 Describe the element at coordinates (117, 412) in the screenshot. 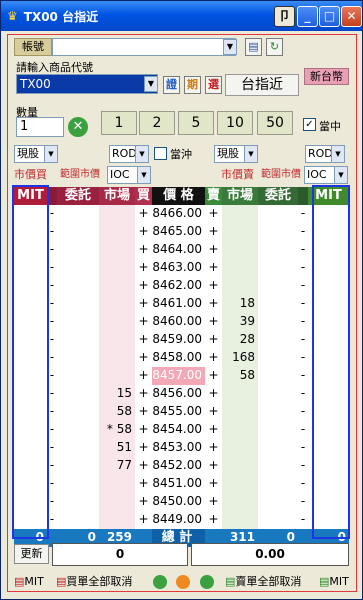

I see `cell-bm: 58` at that location.